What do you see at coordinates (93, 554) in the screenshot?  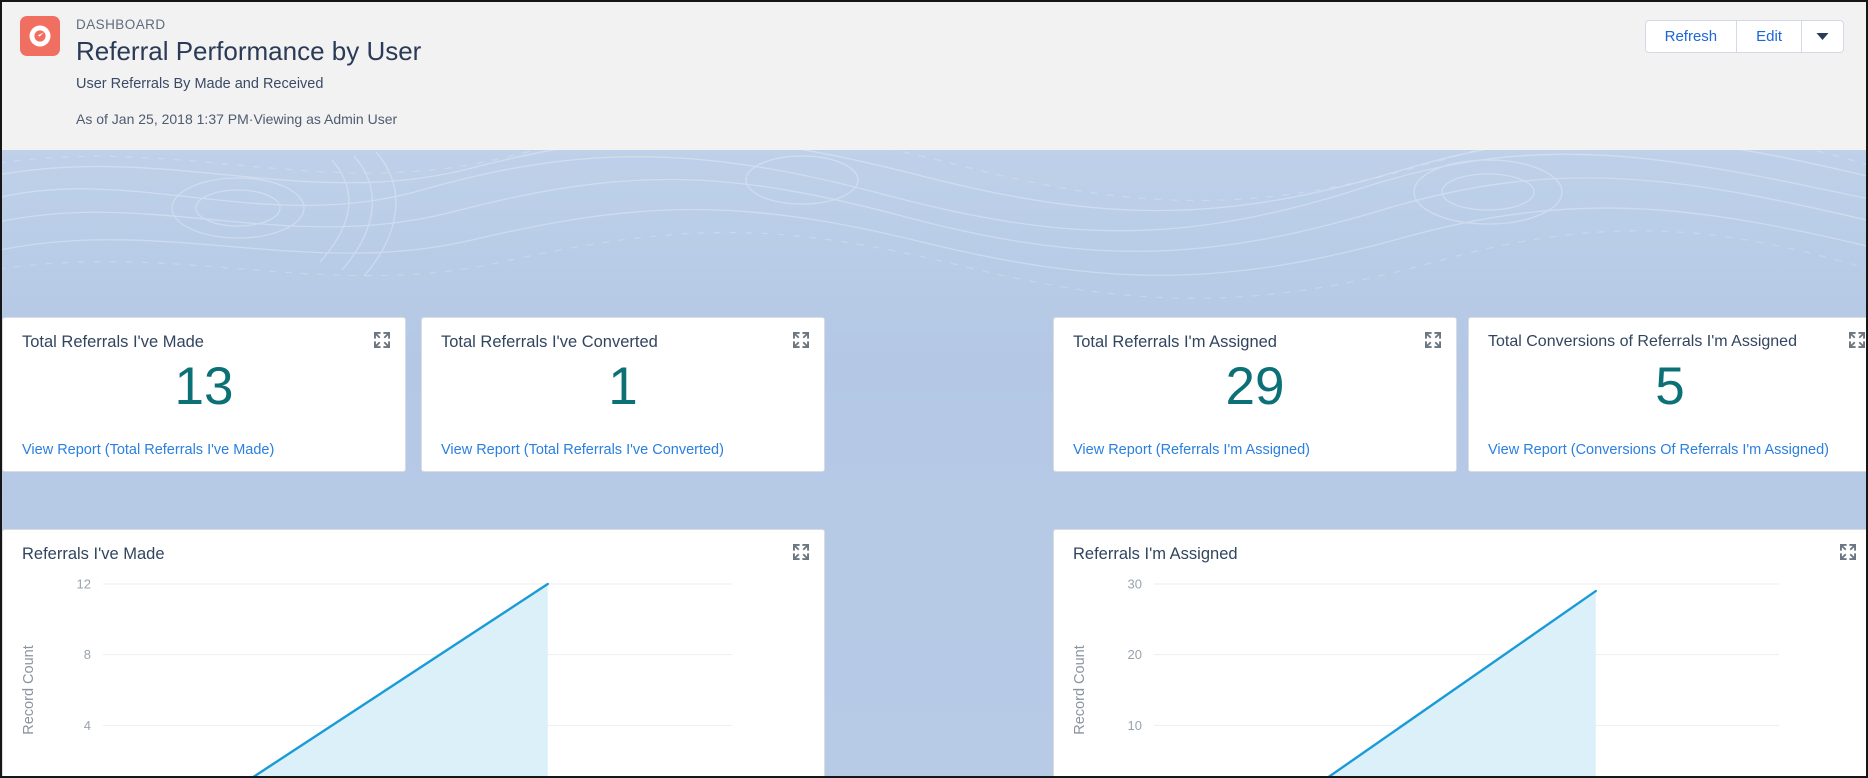 I see `chart-title: Referrals I've Made` at bounding box center [93, 554].